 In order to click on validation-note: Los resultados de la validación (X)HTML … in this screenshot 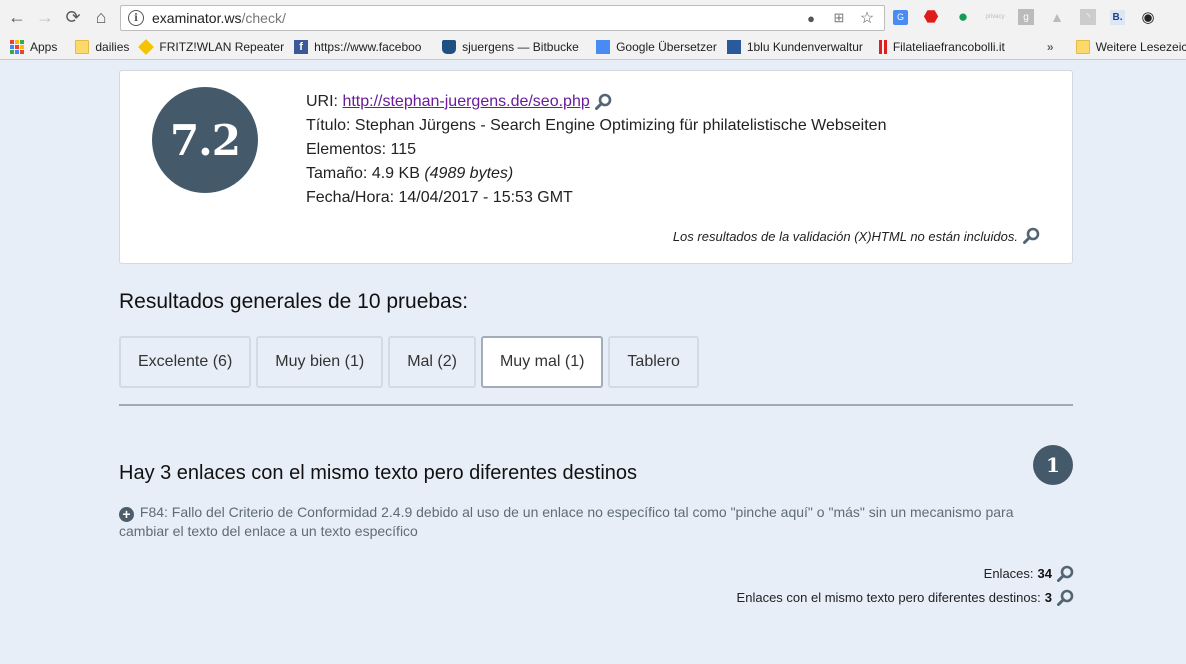, I will do `click(856, 236)`.